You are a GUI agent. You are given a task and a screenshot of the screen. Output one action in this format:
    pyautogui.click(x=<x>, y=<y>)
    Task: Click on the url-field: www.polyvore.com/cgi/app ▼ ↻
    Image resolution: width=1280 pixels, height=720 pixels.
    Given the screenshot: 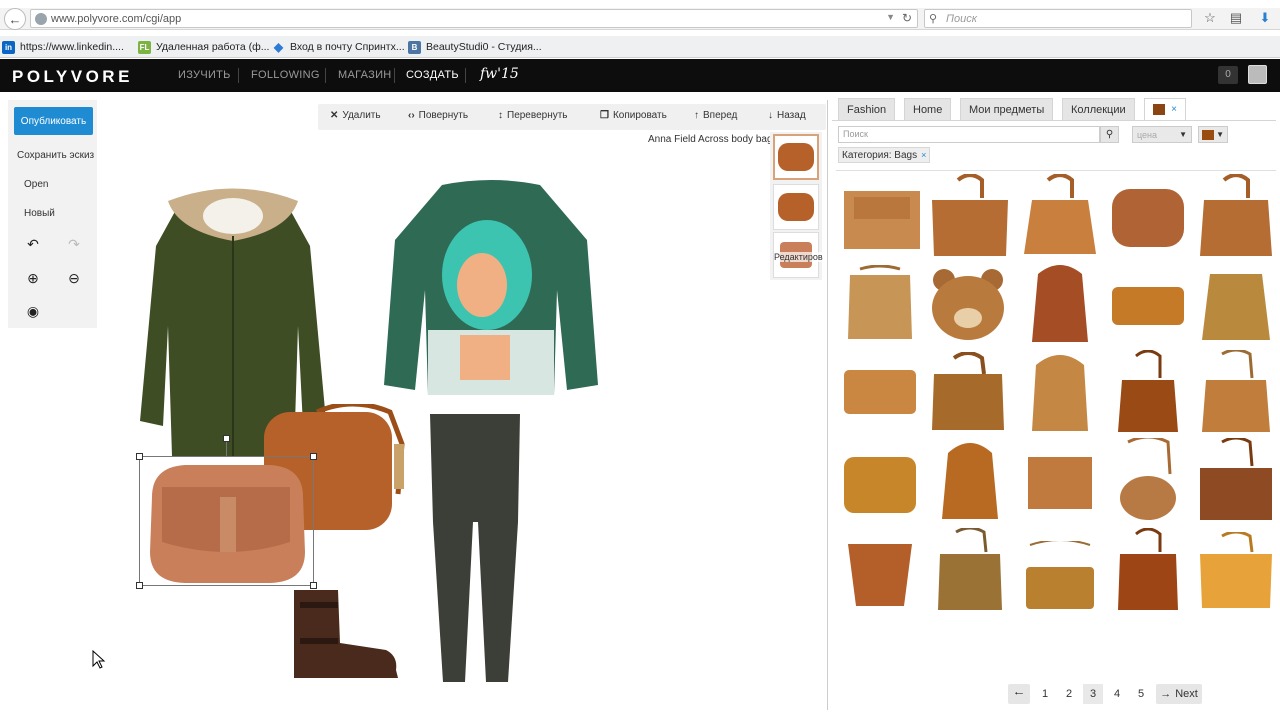 What is the action you would take?
    pyautogui.click(x=474, y=18)
    